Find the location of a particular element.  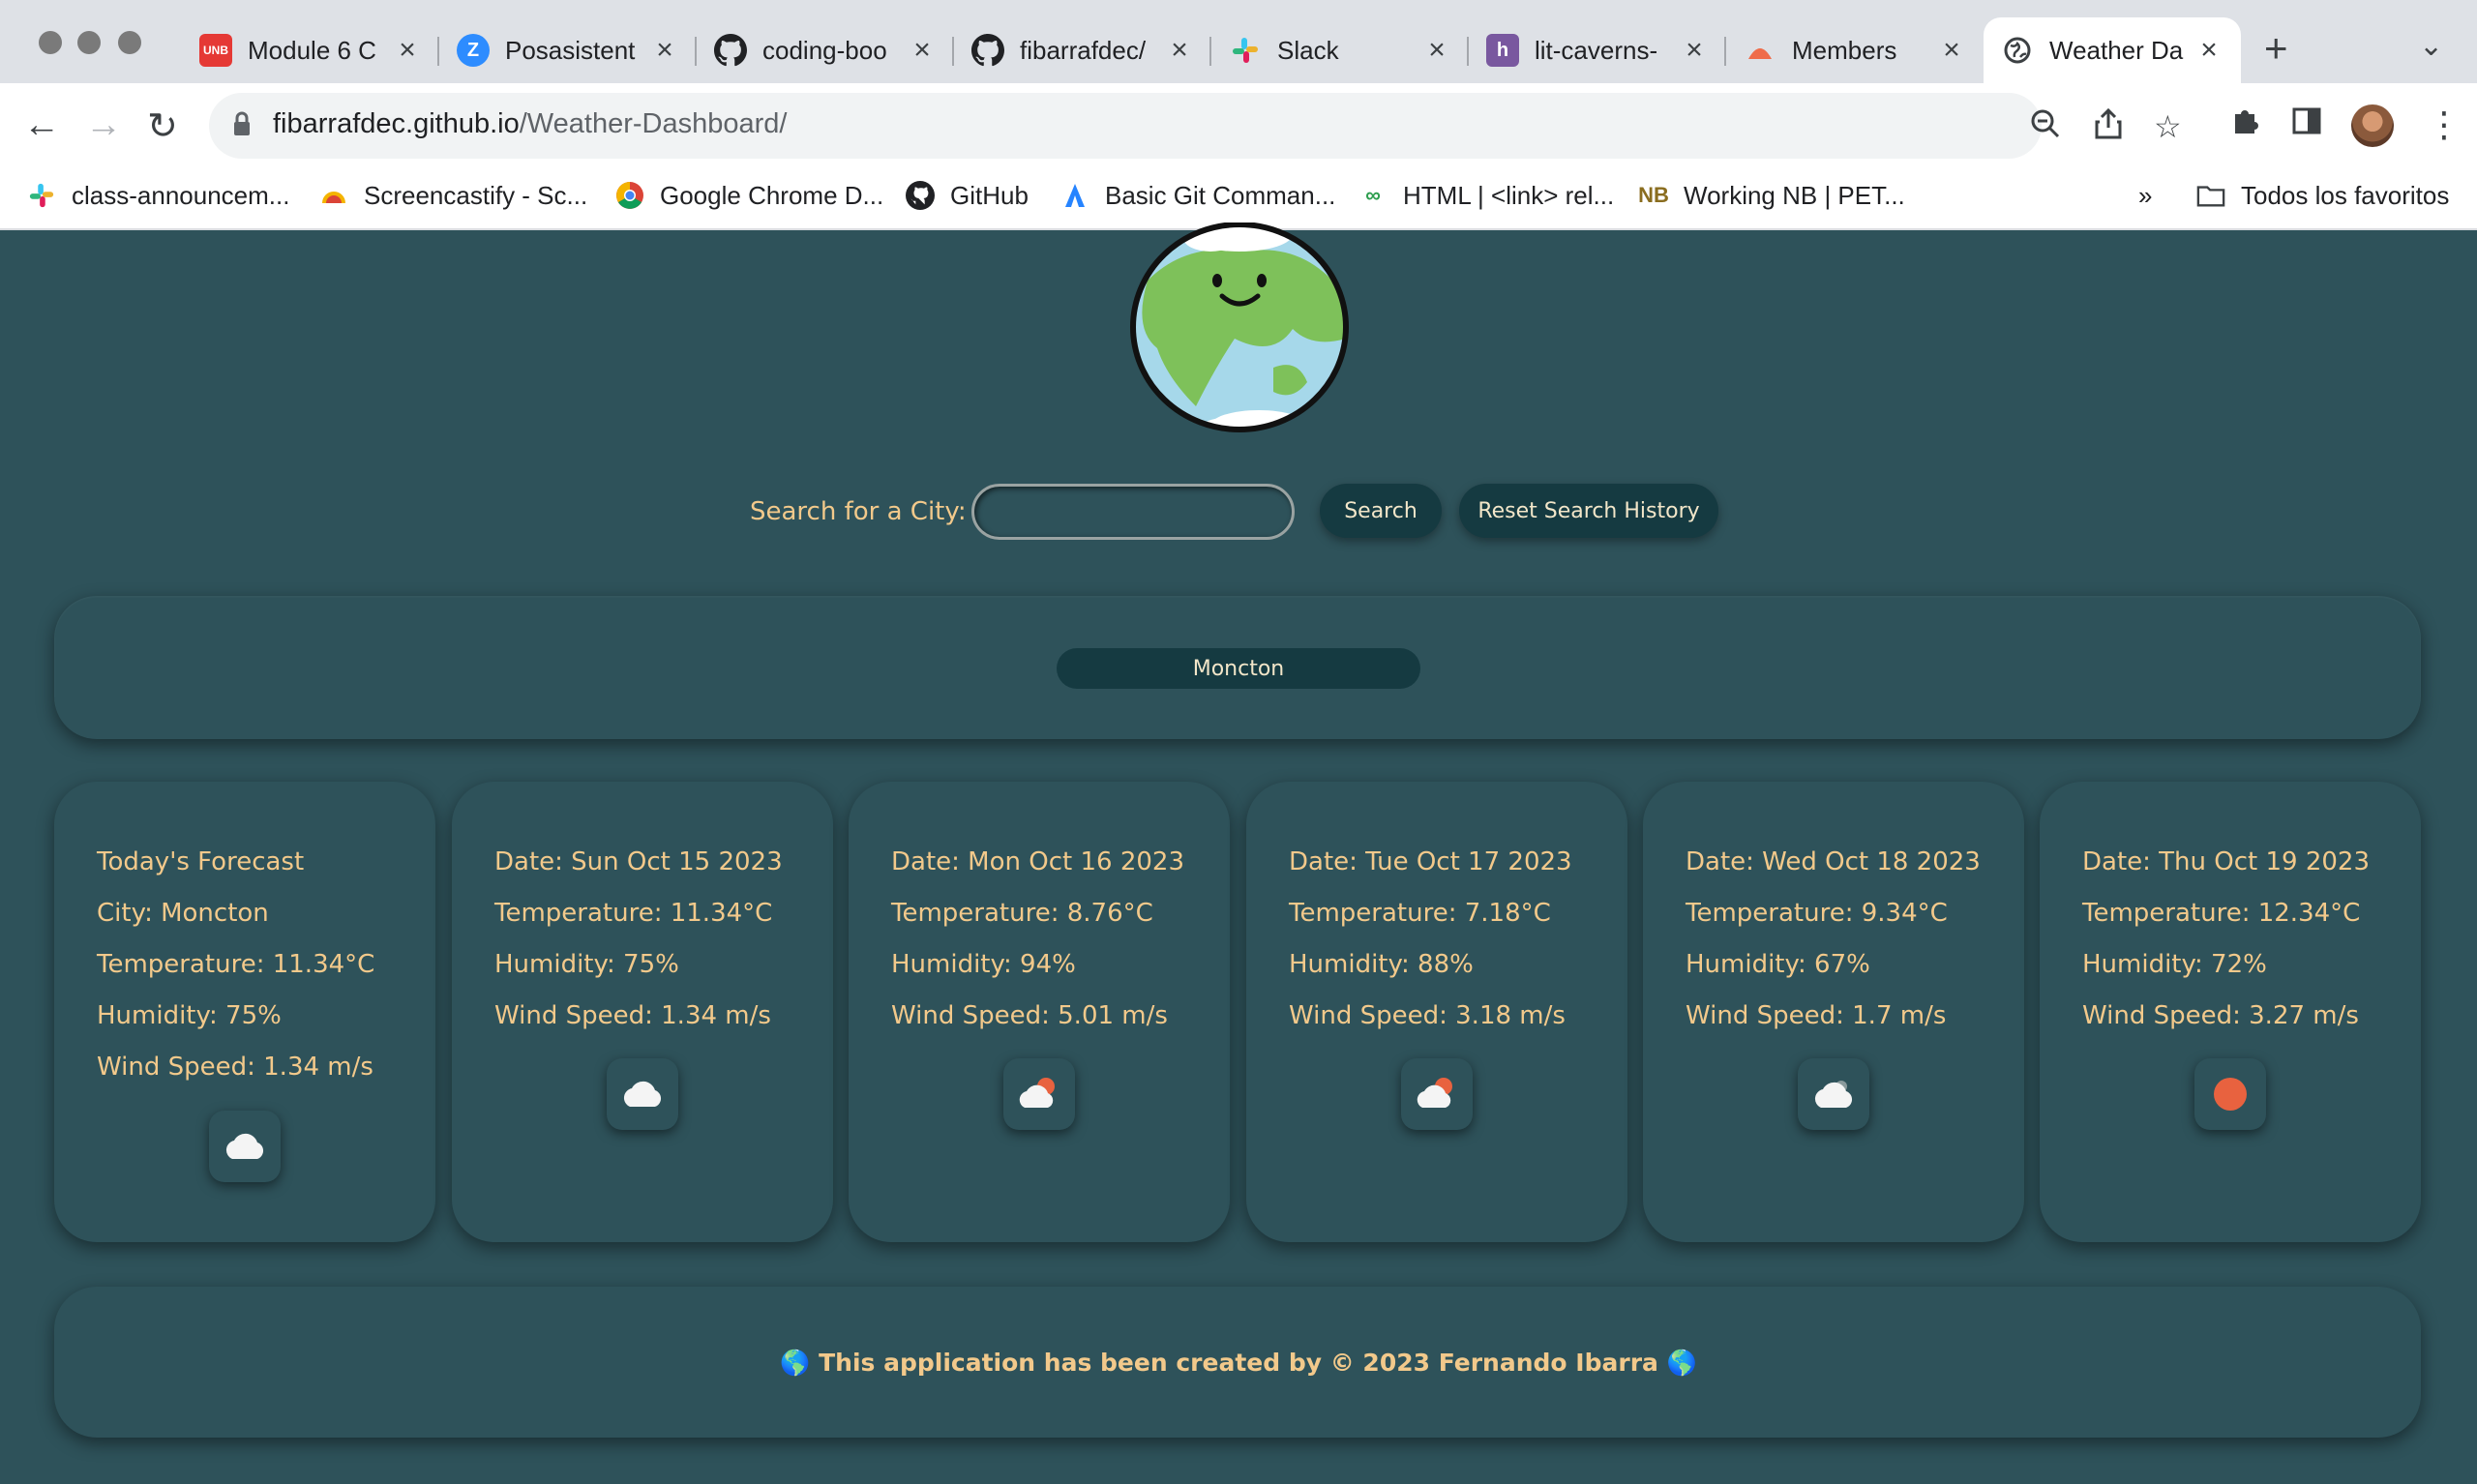

history-city-button: Moncton is located at coordinates (1238, 668).